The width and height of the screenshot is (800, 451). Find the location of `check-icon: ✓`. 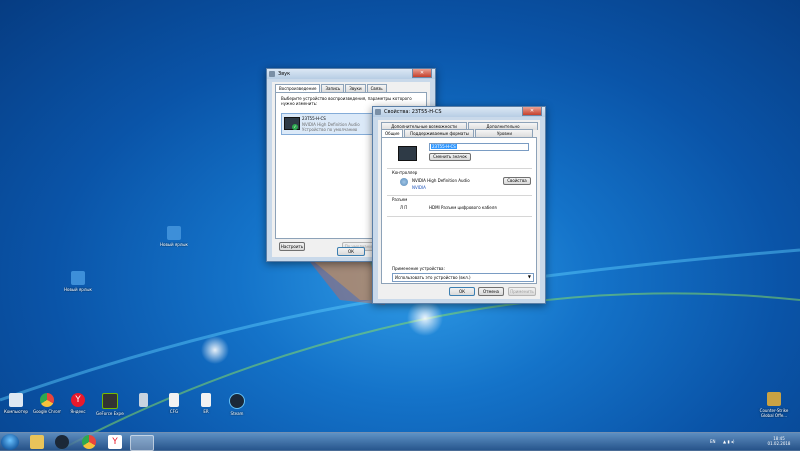

check-icon: ✓ is located at coordinates (295, 127).